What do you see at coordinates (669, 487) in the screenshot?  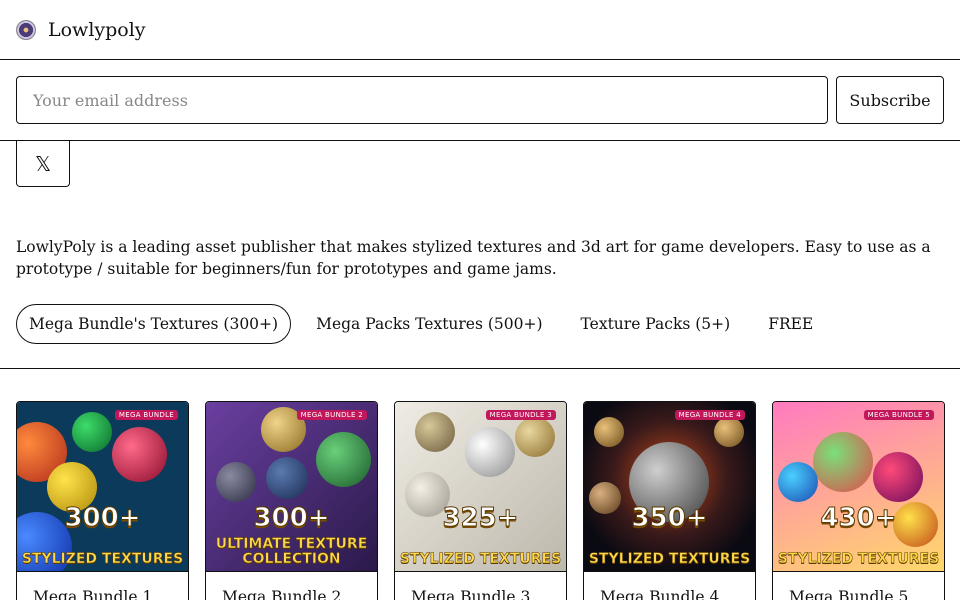 I see `product-thumbnail: MEGA BUNDLE 4 350+ STYLIZED TEXTURES` at bounding box center [669, 487].